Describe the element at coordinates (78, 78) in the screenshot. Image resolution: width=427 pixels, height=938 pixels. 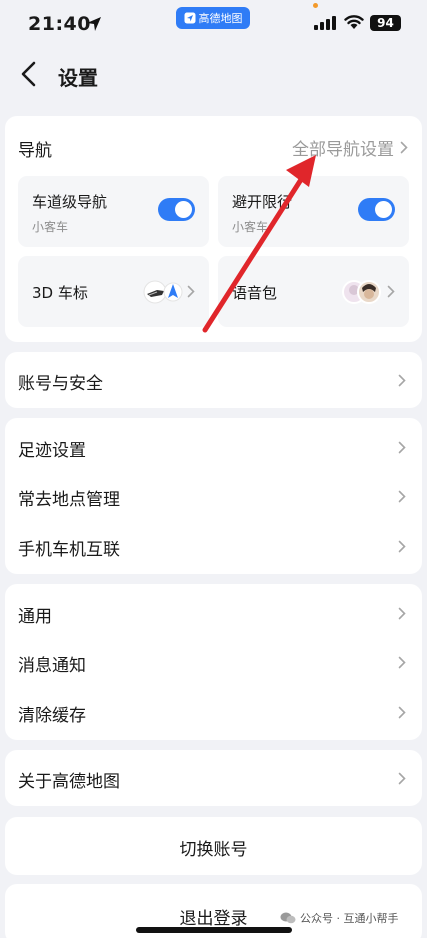
I see `page-title: 设置` at that location.